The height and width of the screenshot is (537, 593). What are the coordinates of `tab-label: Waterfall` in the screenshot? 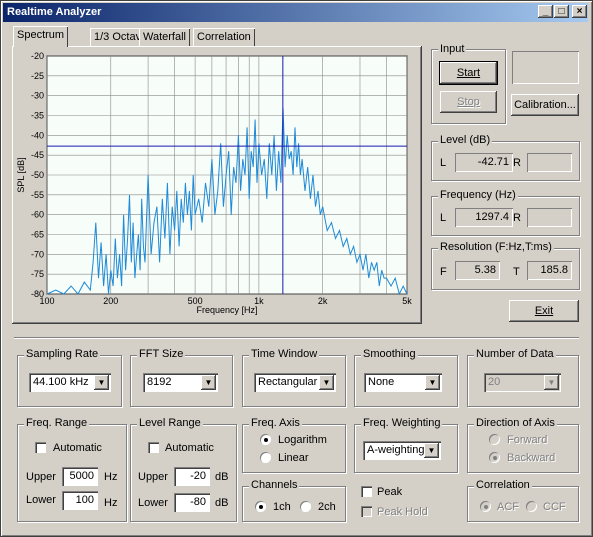 It's located at (164, 37).